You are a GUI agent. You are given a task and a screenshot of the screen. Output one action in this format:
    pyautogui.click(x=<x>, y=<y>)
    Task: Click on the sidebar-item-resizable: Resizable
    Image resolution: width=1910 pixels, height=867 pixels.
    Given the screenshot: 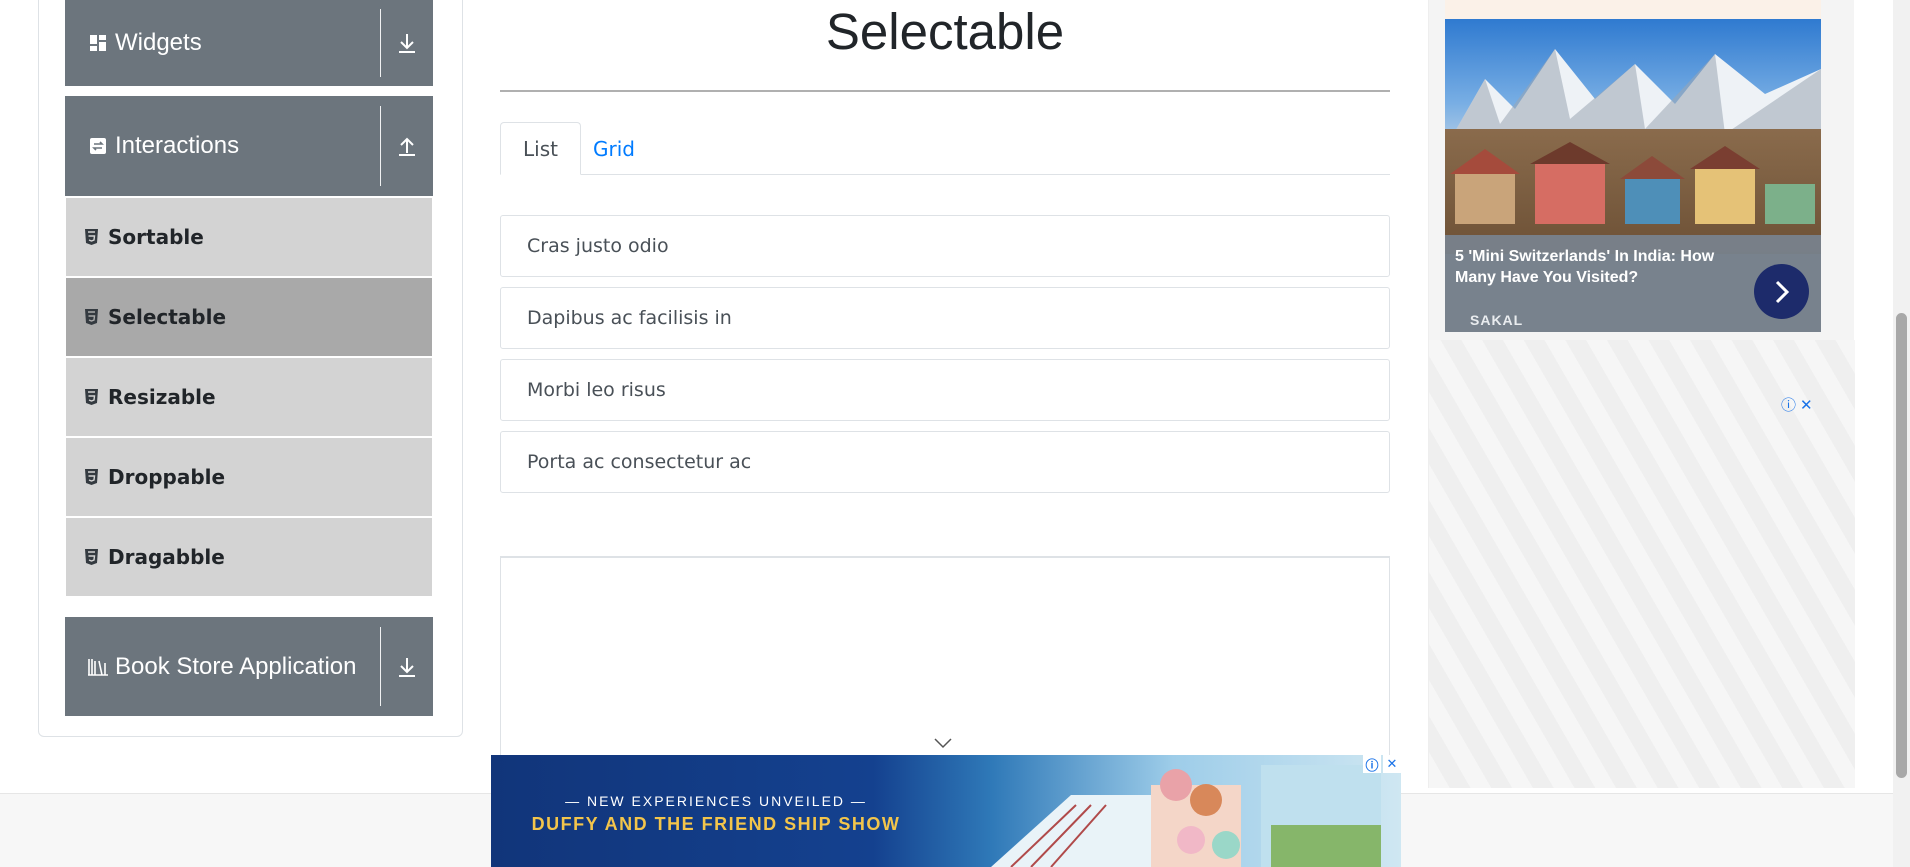 What is the action you would take?
    pyautogui.click(x=249, y=397)
    